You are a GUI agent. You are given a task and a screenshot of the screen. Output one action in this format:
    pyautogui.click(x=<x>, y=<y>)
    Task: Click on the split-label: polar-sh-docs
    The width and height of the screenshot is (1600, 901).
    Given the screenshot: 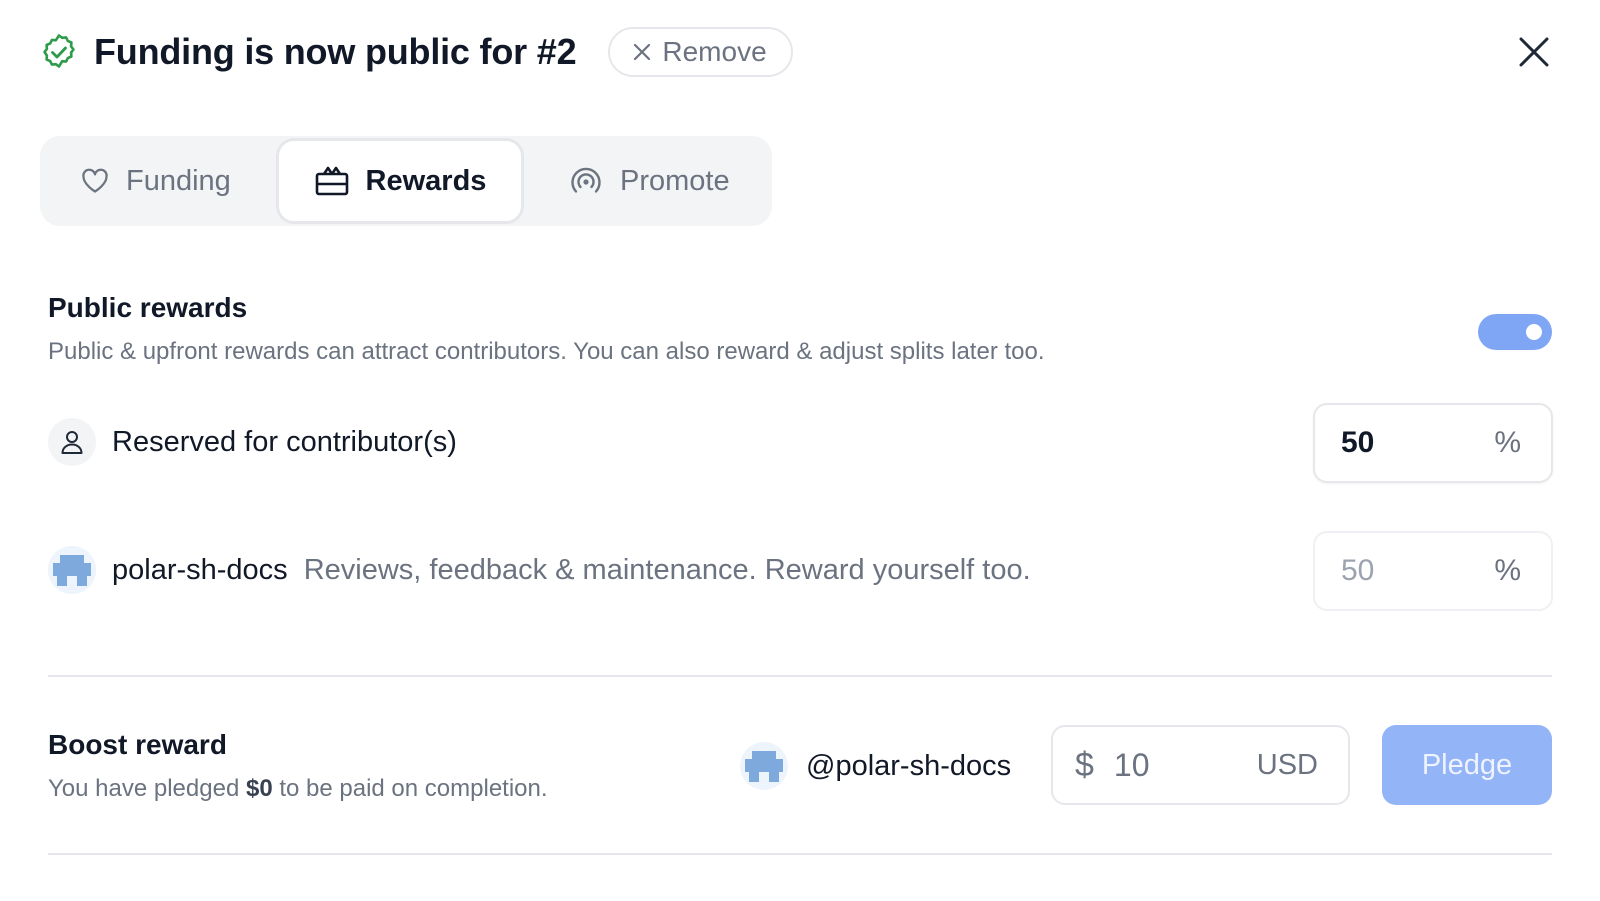 What is the action you would take?
    pyautogui.click(x=200, y=569)
    